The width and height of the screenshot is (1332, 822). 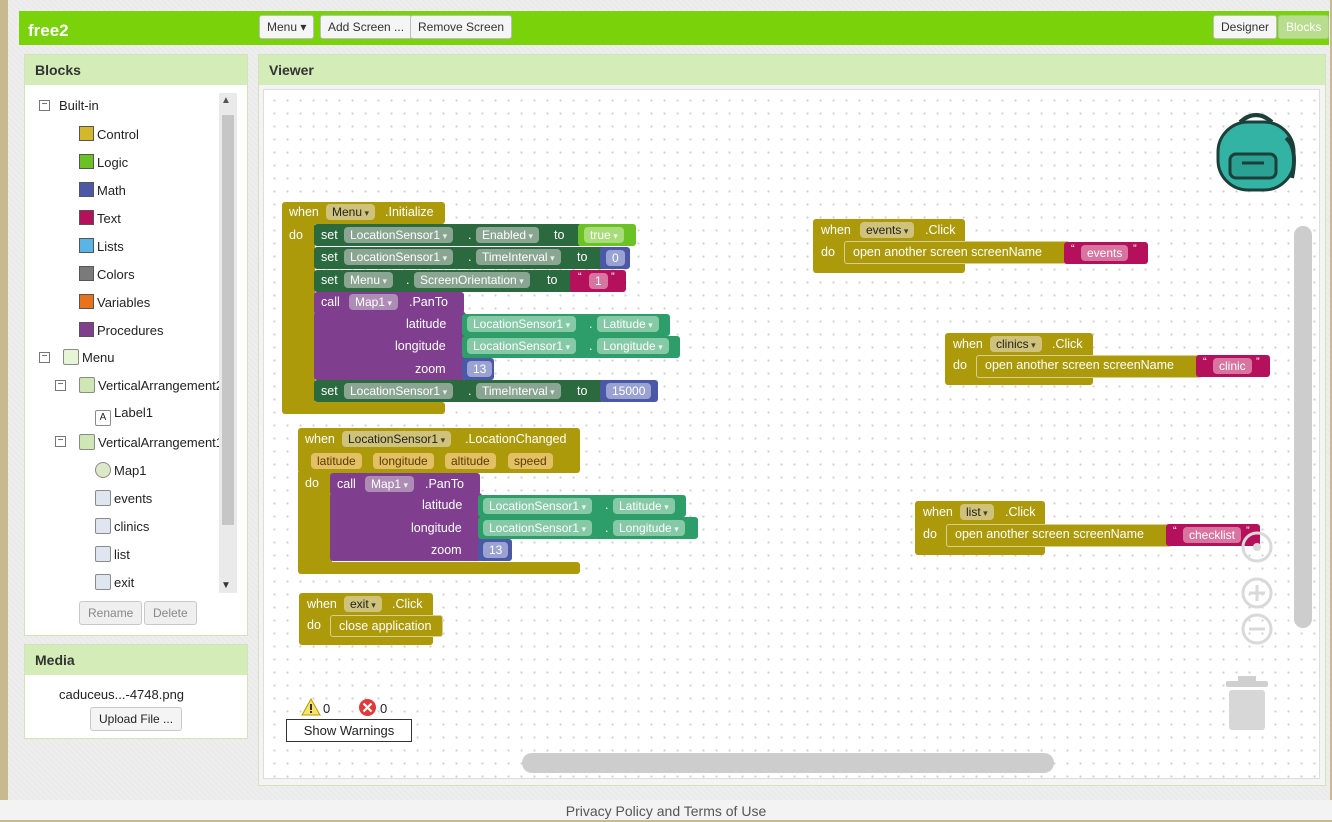 I want to click on longitude-arg-label: longitude, so click(x=420, y=346).